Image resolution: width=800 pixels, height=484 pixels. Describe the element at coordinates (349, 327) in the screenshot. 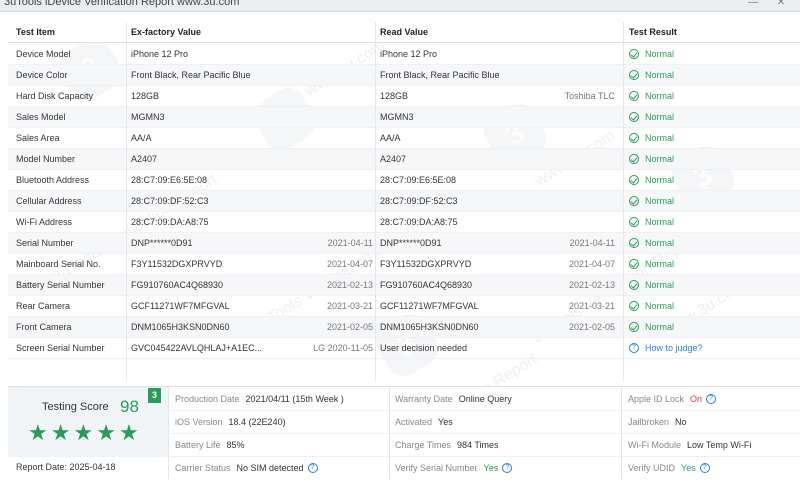

I see `row-factory-date: 2021-02-05` at that location.